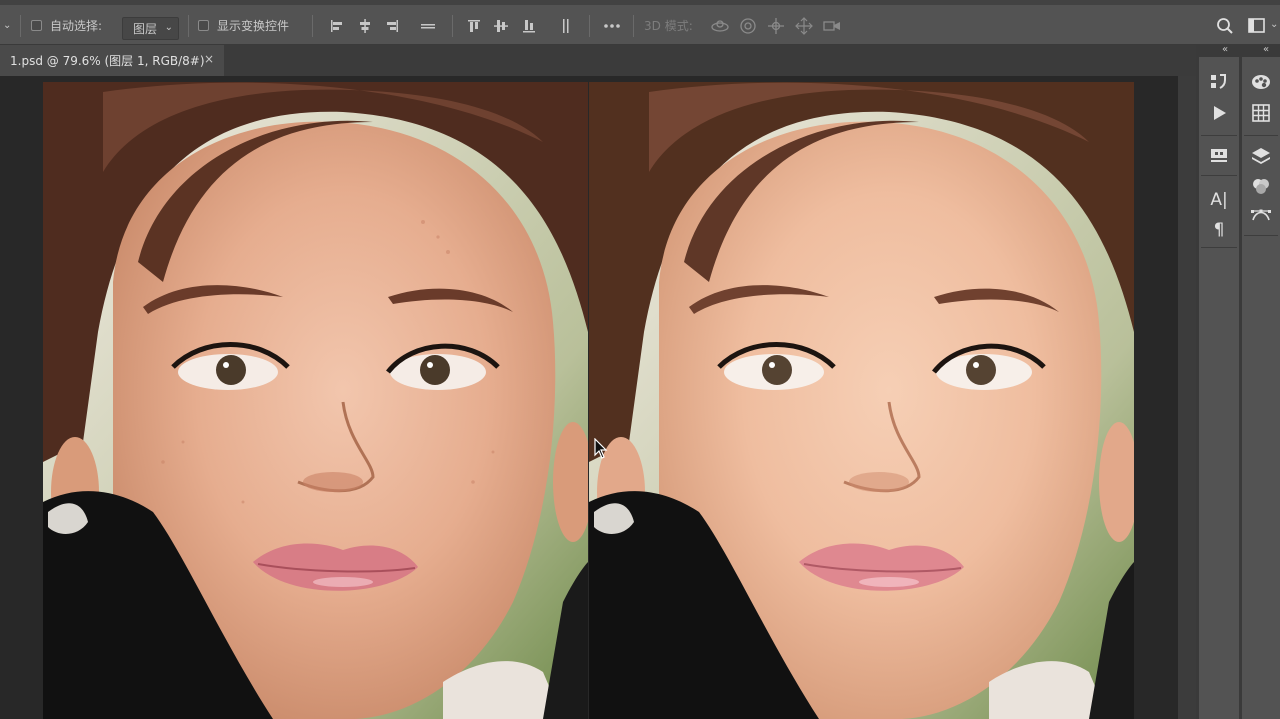 The width and height of the screenshot is (1280, 719). What do you see at coordinates (1225, 26) in the screenshot?
I see `search-icon` at bounding box center [1225, 26].